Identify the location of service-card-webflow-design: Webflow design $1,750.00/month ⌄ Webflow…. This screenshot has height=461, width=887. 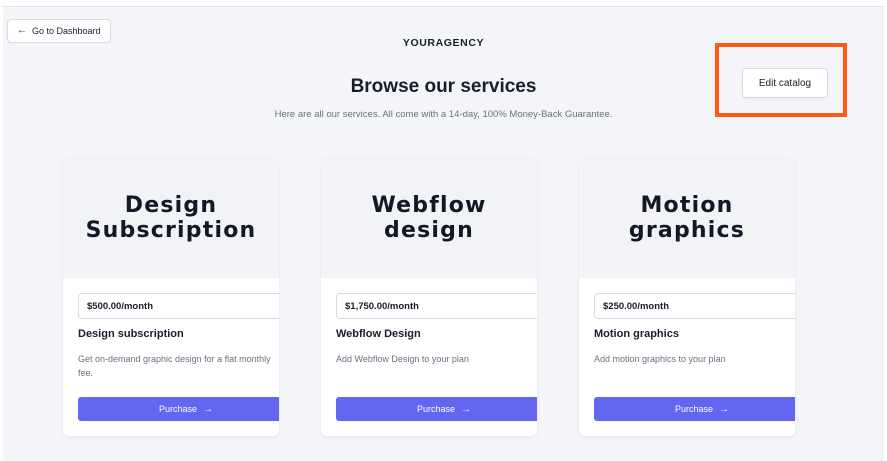
(429, 296).